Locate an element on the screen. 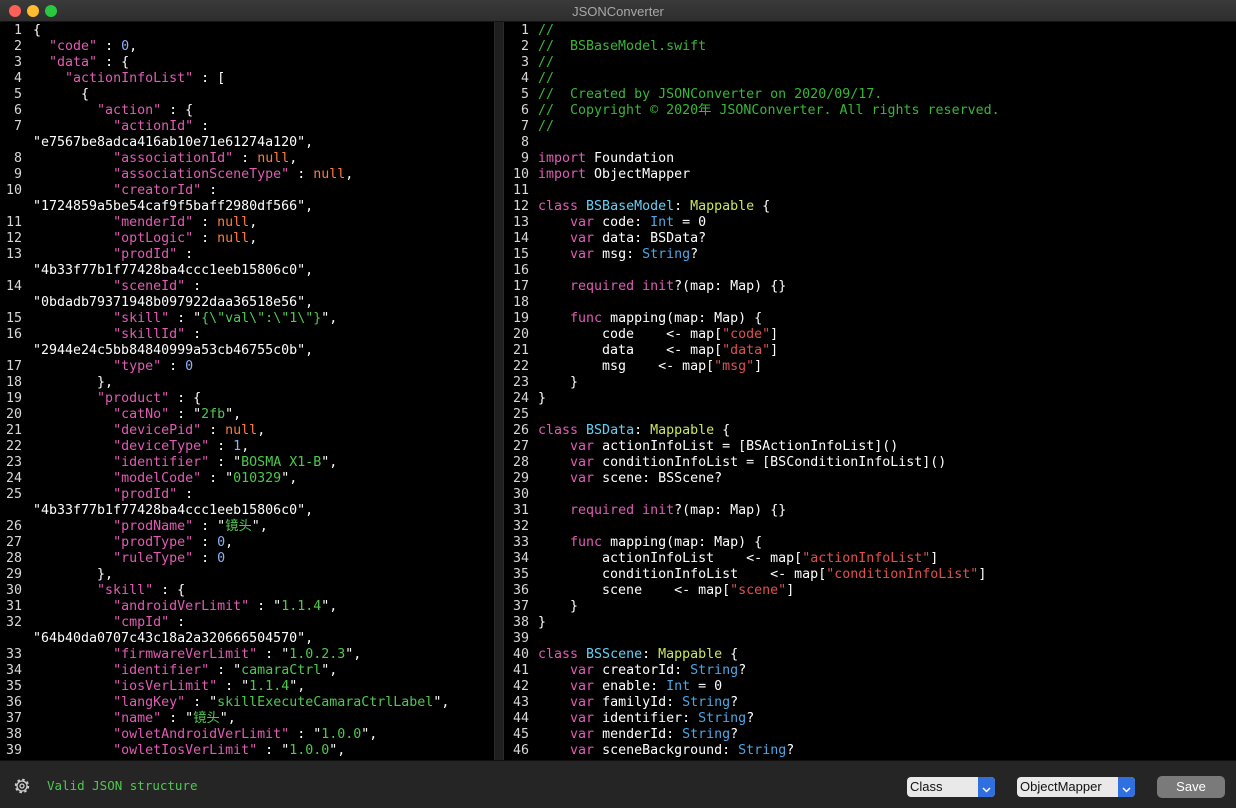  json-code-line: 3 "data" : { is located at coordinates (247, 63).